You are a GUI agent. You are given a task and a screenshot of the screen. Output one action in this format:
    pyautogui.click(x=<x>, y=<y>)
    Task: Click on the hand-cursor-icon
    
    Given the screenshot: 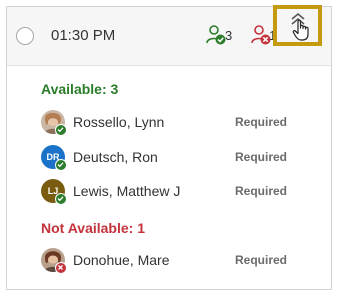 What is the action you would take?
    pyautogui.click(x=302, y=32)
    